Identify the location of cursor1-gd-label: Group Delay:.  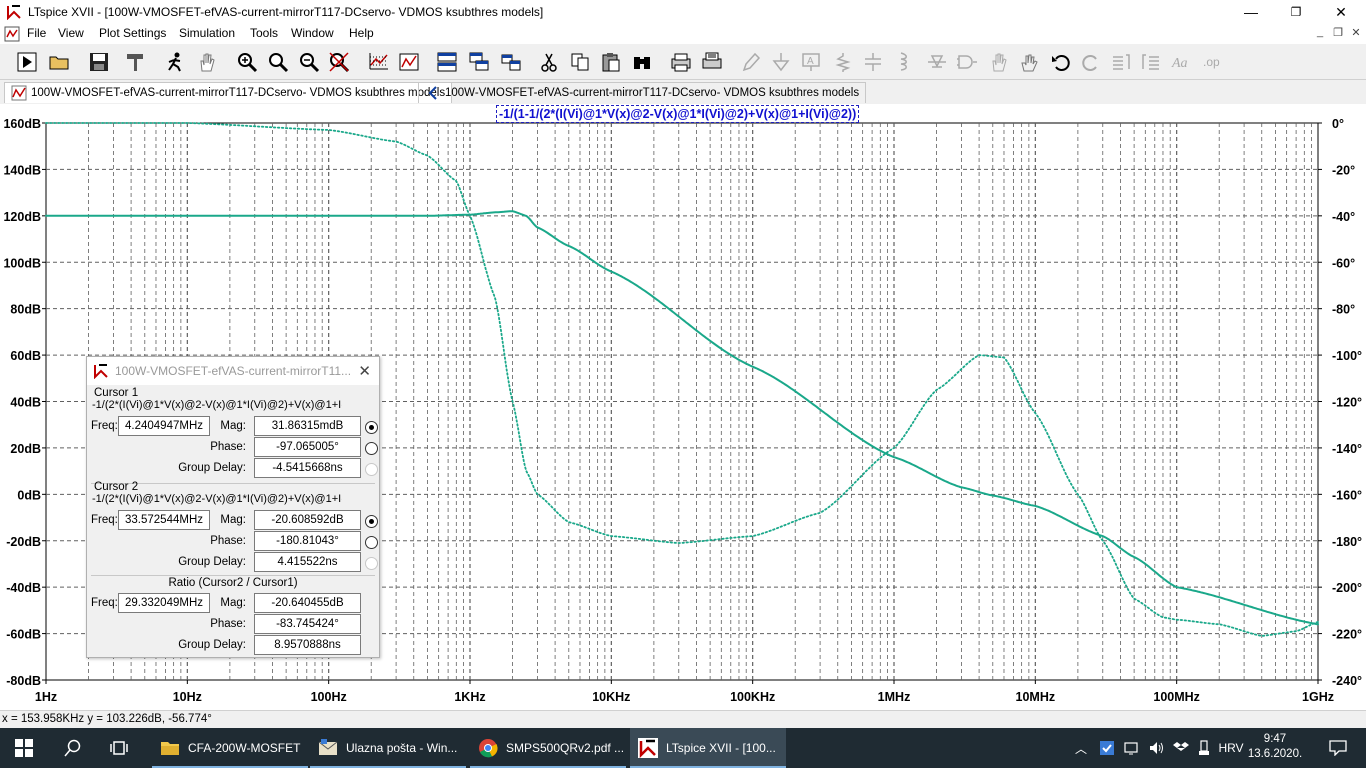
(212, 468).